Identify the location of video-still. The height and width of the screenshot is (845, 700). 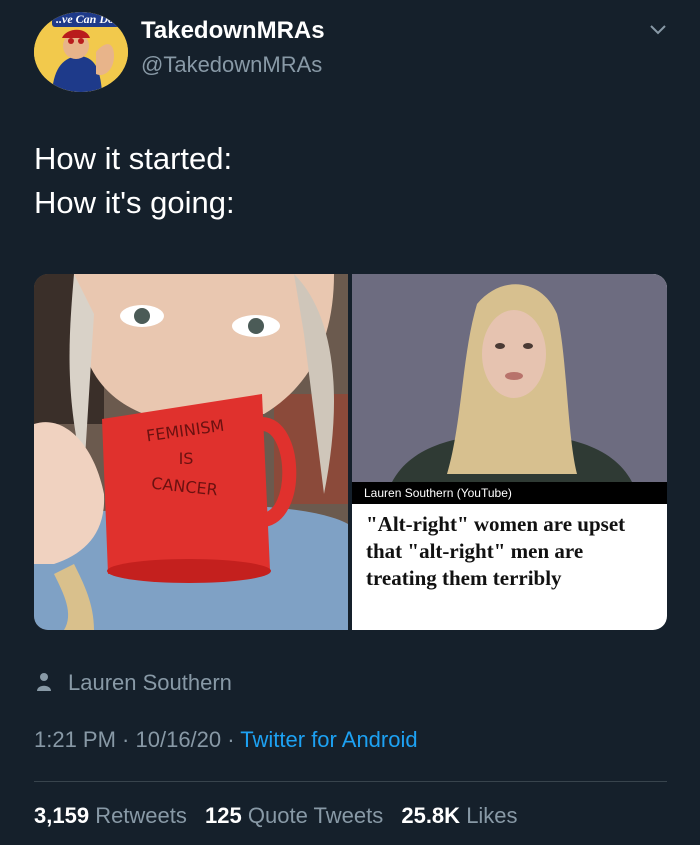
(509, 378).